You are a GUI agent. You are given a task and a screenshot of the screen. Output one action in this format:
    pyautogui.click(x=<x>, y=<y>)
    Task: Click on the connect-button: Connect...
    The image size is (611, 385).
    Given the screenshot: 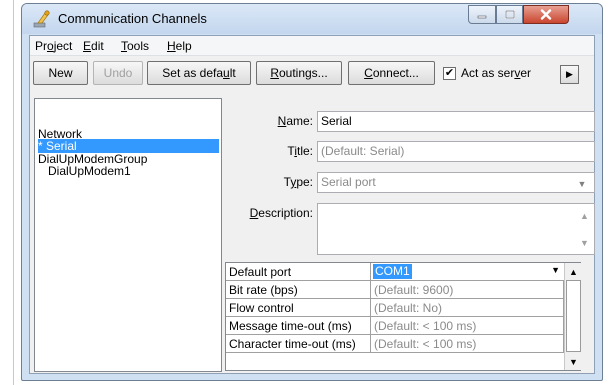 What is the action you would take?
    pyautogui.click(x=391, y=73)
    